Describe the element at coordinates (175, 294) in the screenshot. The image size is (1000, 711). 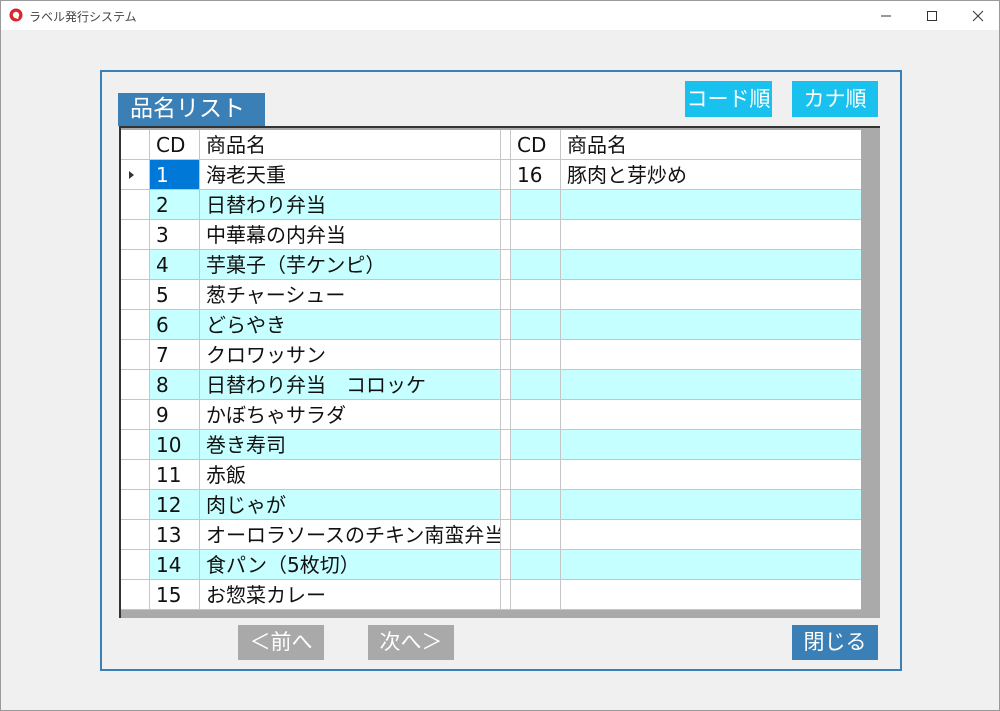
I see `cd-cell-left: 5` at that location.